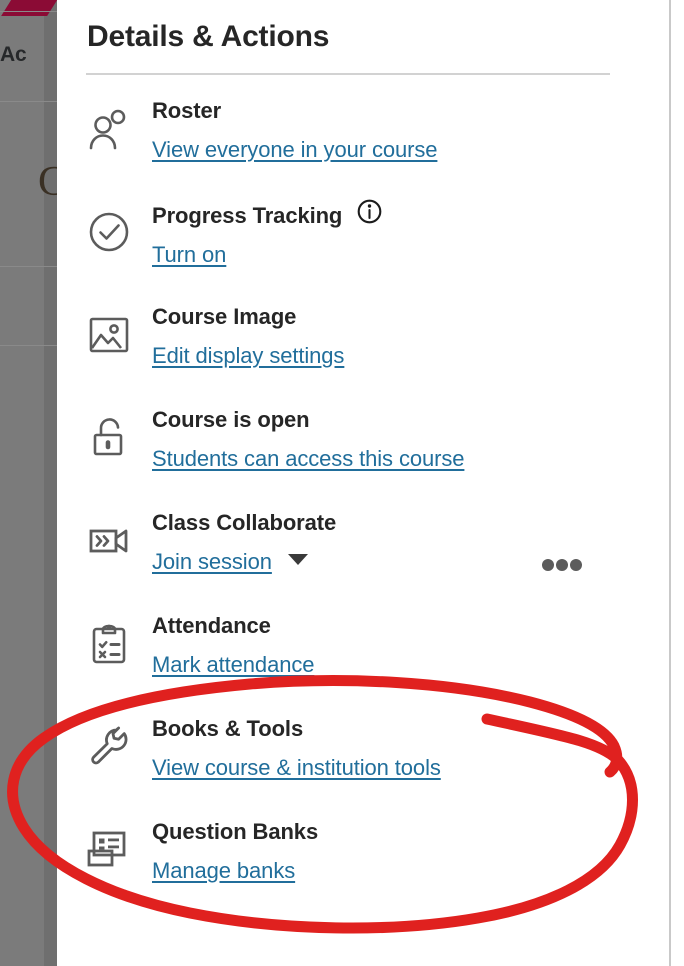 The image size is (684, 966). What do you see at coordinates (109, 232) in the screenshot?
I see `check-circle-icon` at bounding box center [109, 232].